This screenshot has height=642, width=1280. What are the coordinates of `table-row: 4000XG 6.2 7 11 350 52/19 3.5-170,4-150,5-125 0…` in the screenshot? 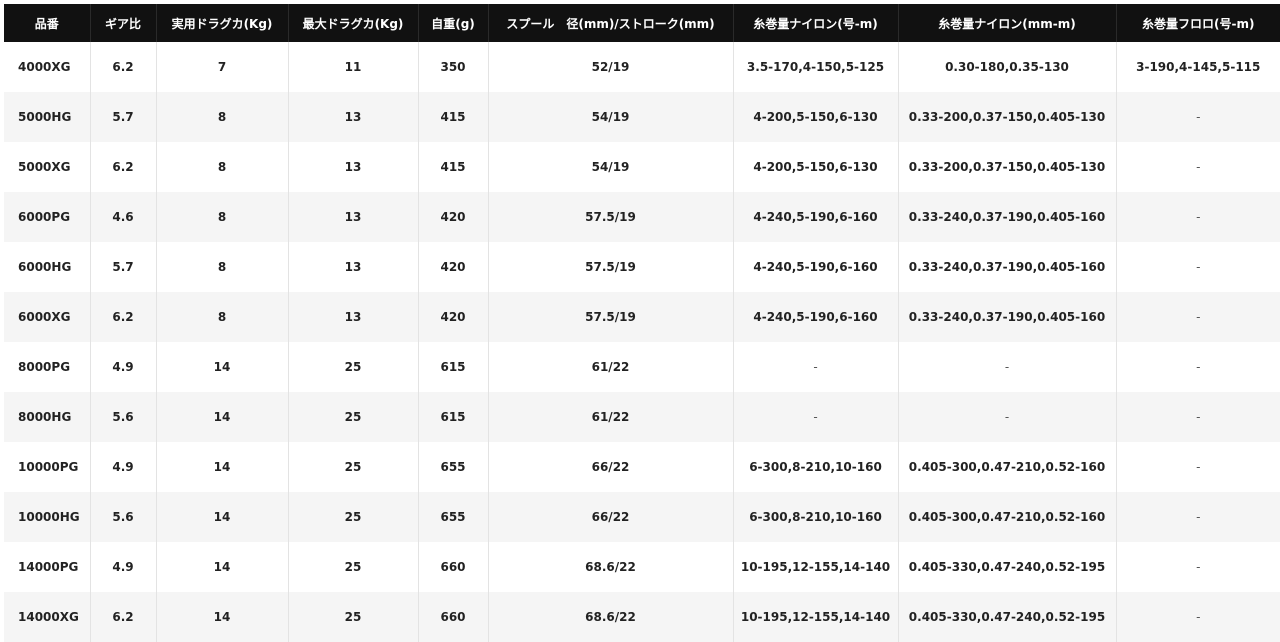 It's located at (642, 67).